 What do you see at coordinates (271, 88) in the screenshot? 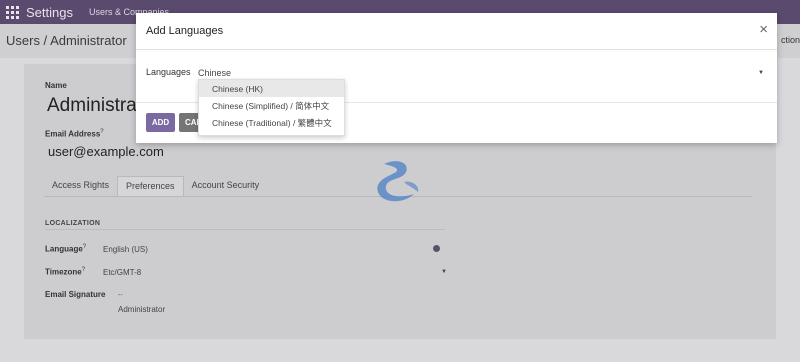
I see `dropdown-item-chinese-hk: Chinese (HK)` at bounding box center [271, 88].